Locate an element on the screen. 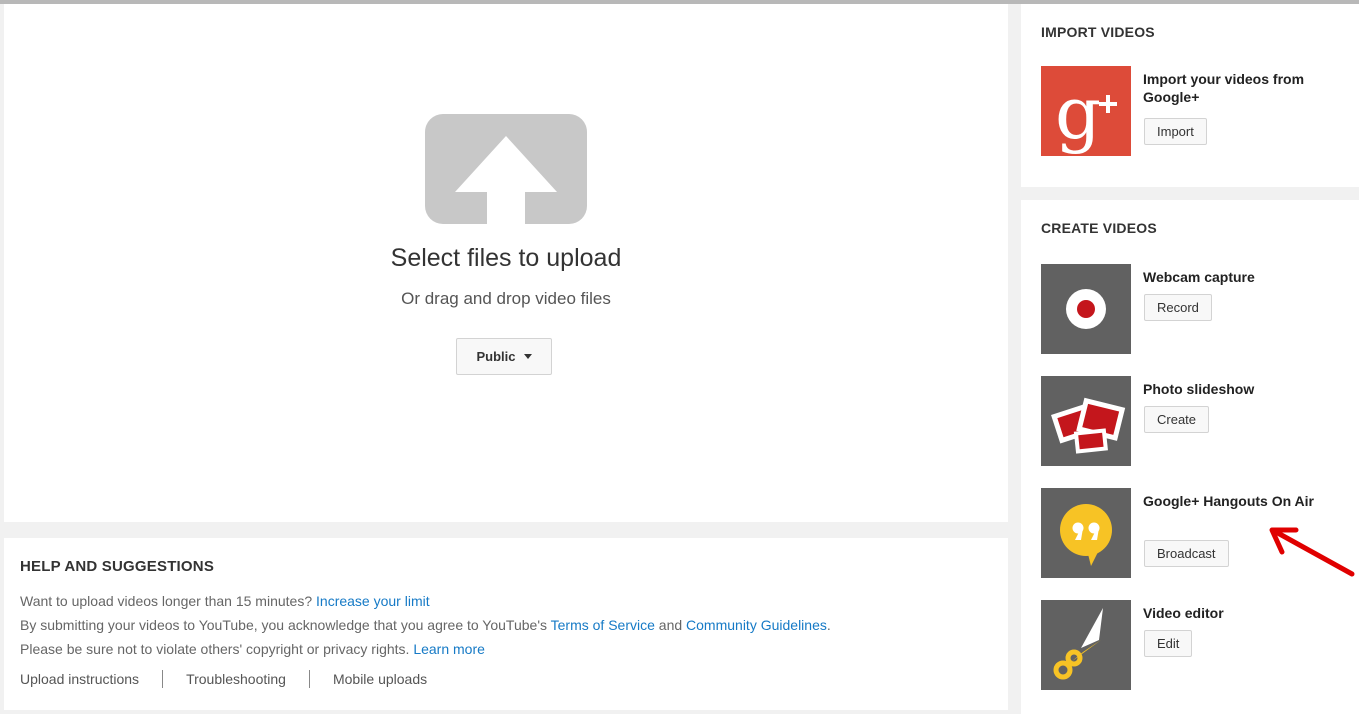  privacy-dropdown: Public is located at coordinates (504, 356).